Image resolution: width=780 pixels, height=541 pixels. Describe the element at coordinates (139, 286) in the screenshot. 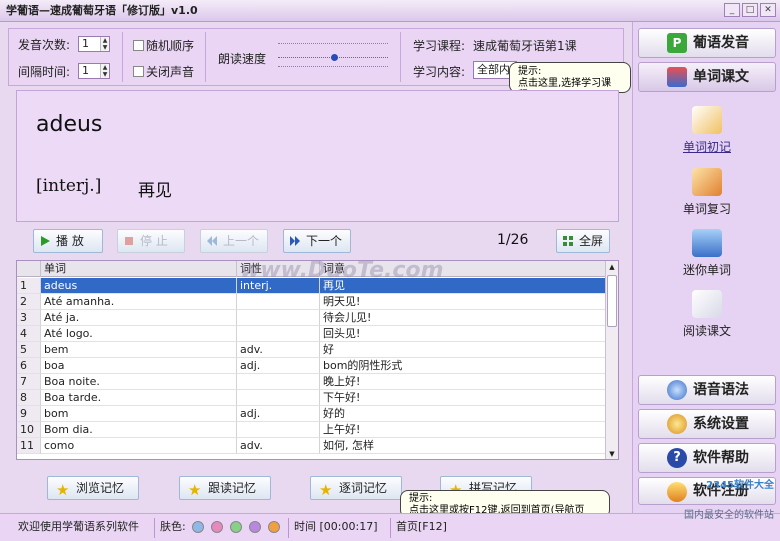

I see `cell-word: adeus` at that location.